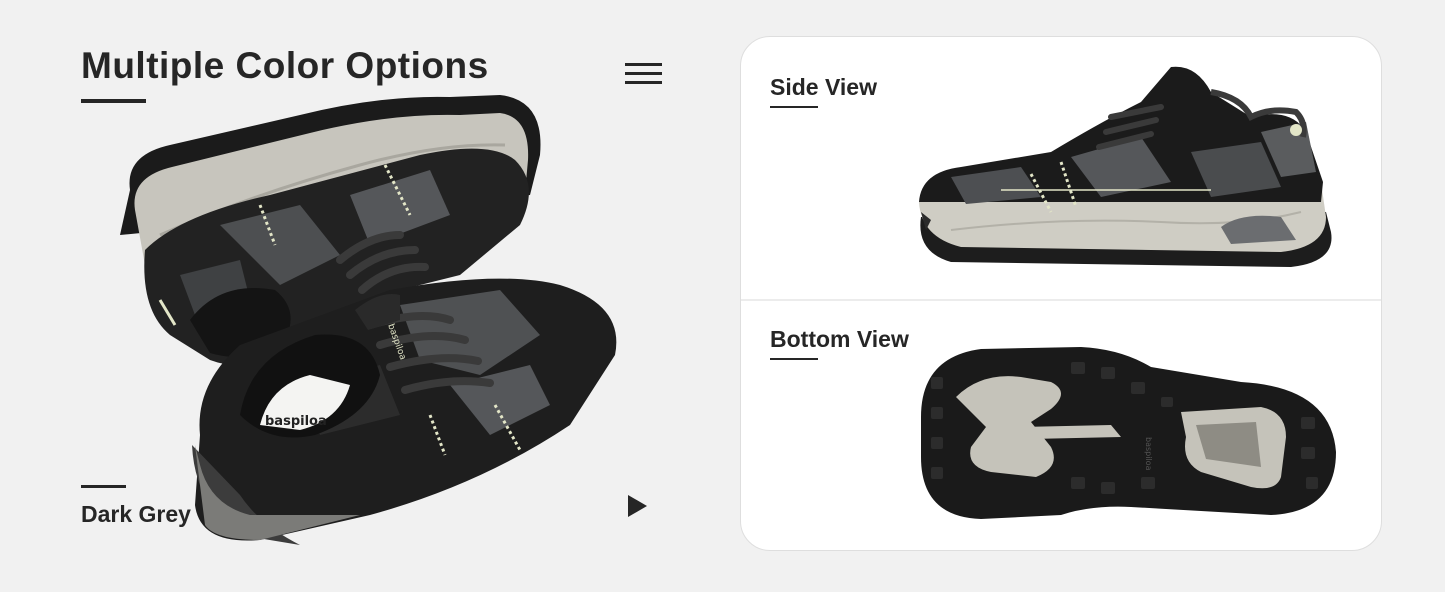  Describe the element at coordinates (839, 339) in the screenshot. I see `bottom-view-label: Bottom View` at that location.